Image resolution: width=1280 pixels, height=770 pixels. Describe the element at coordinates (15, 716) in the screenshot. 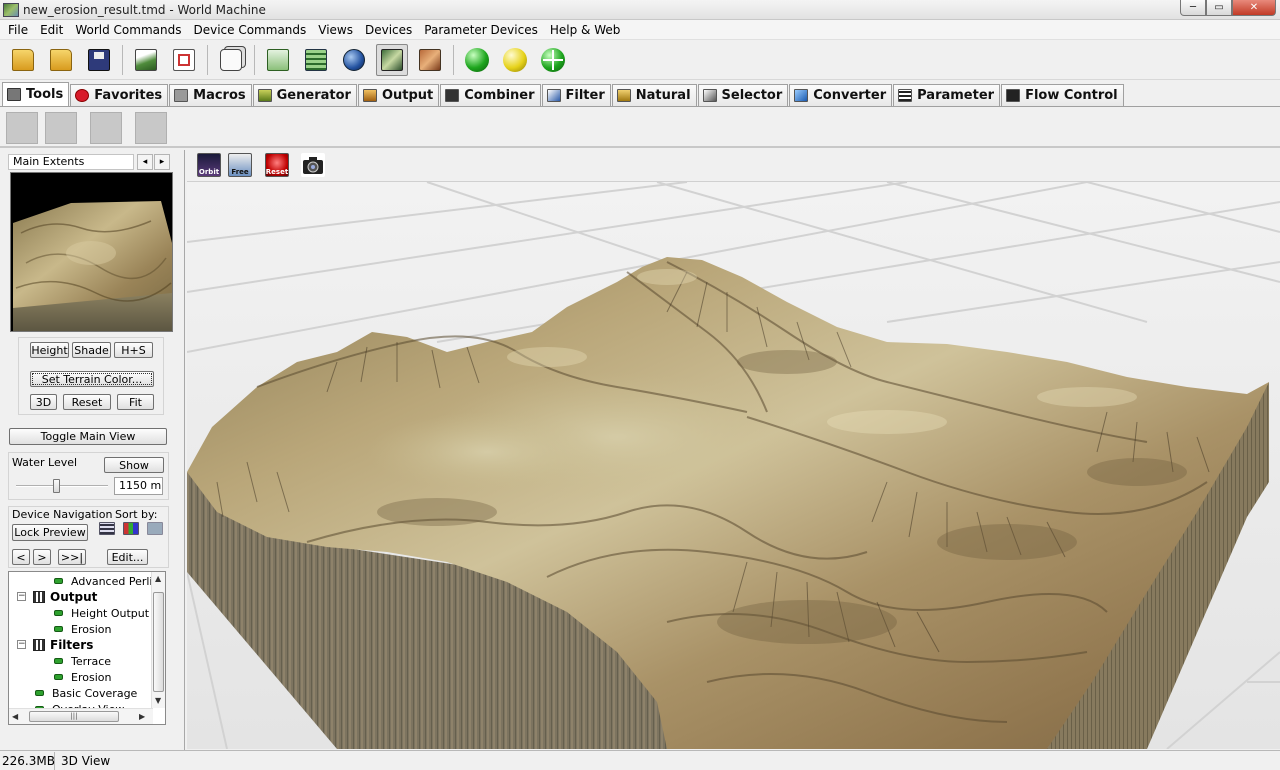

I see `scroll-left-icon: ◀` at that location.